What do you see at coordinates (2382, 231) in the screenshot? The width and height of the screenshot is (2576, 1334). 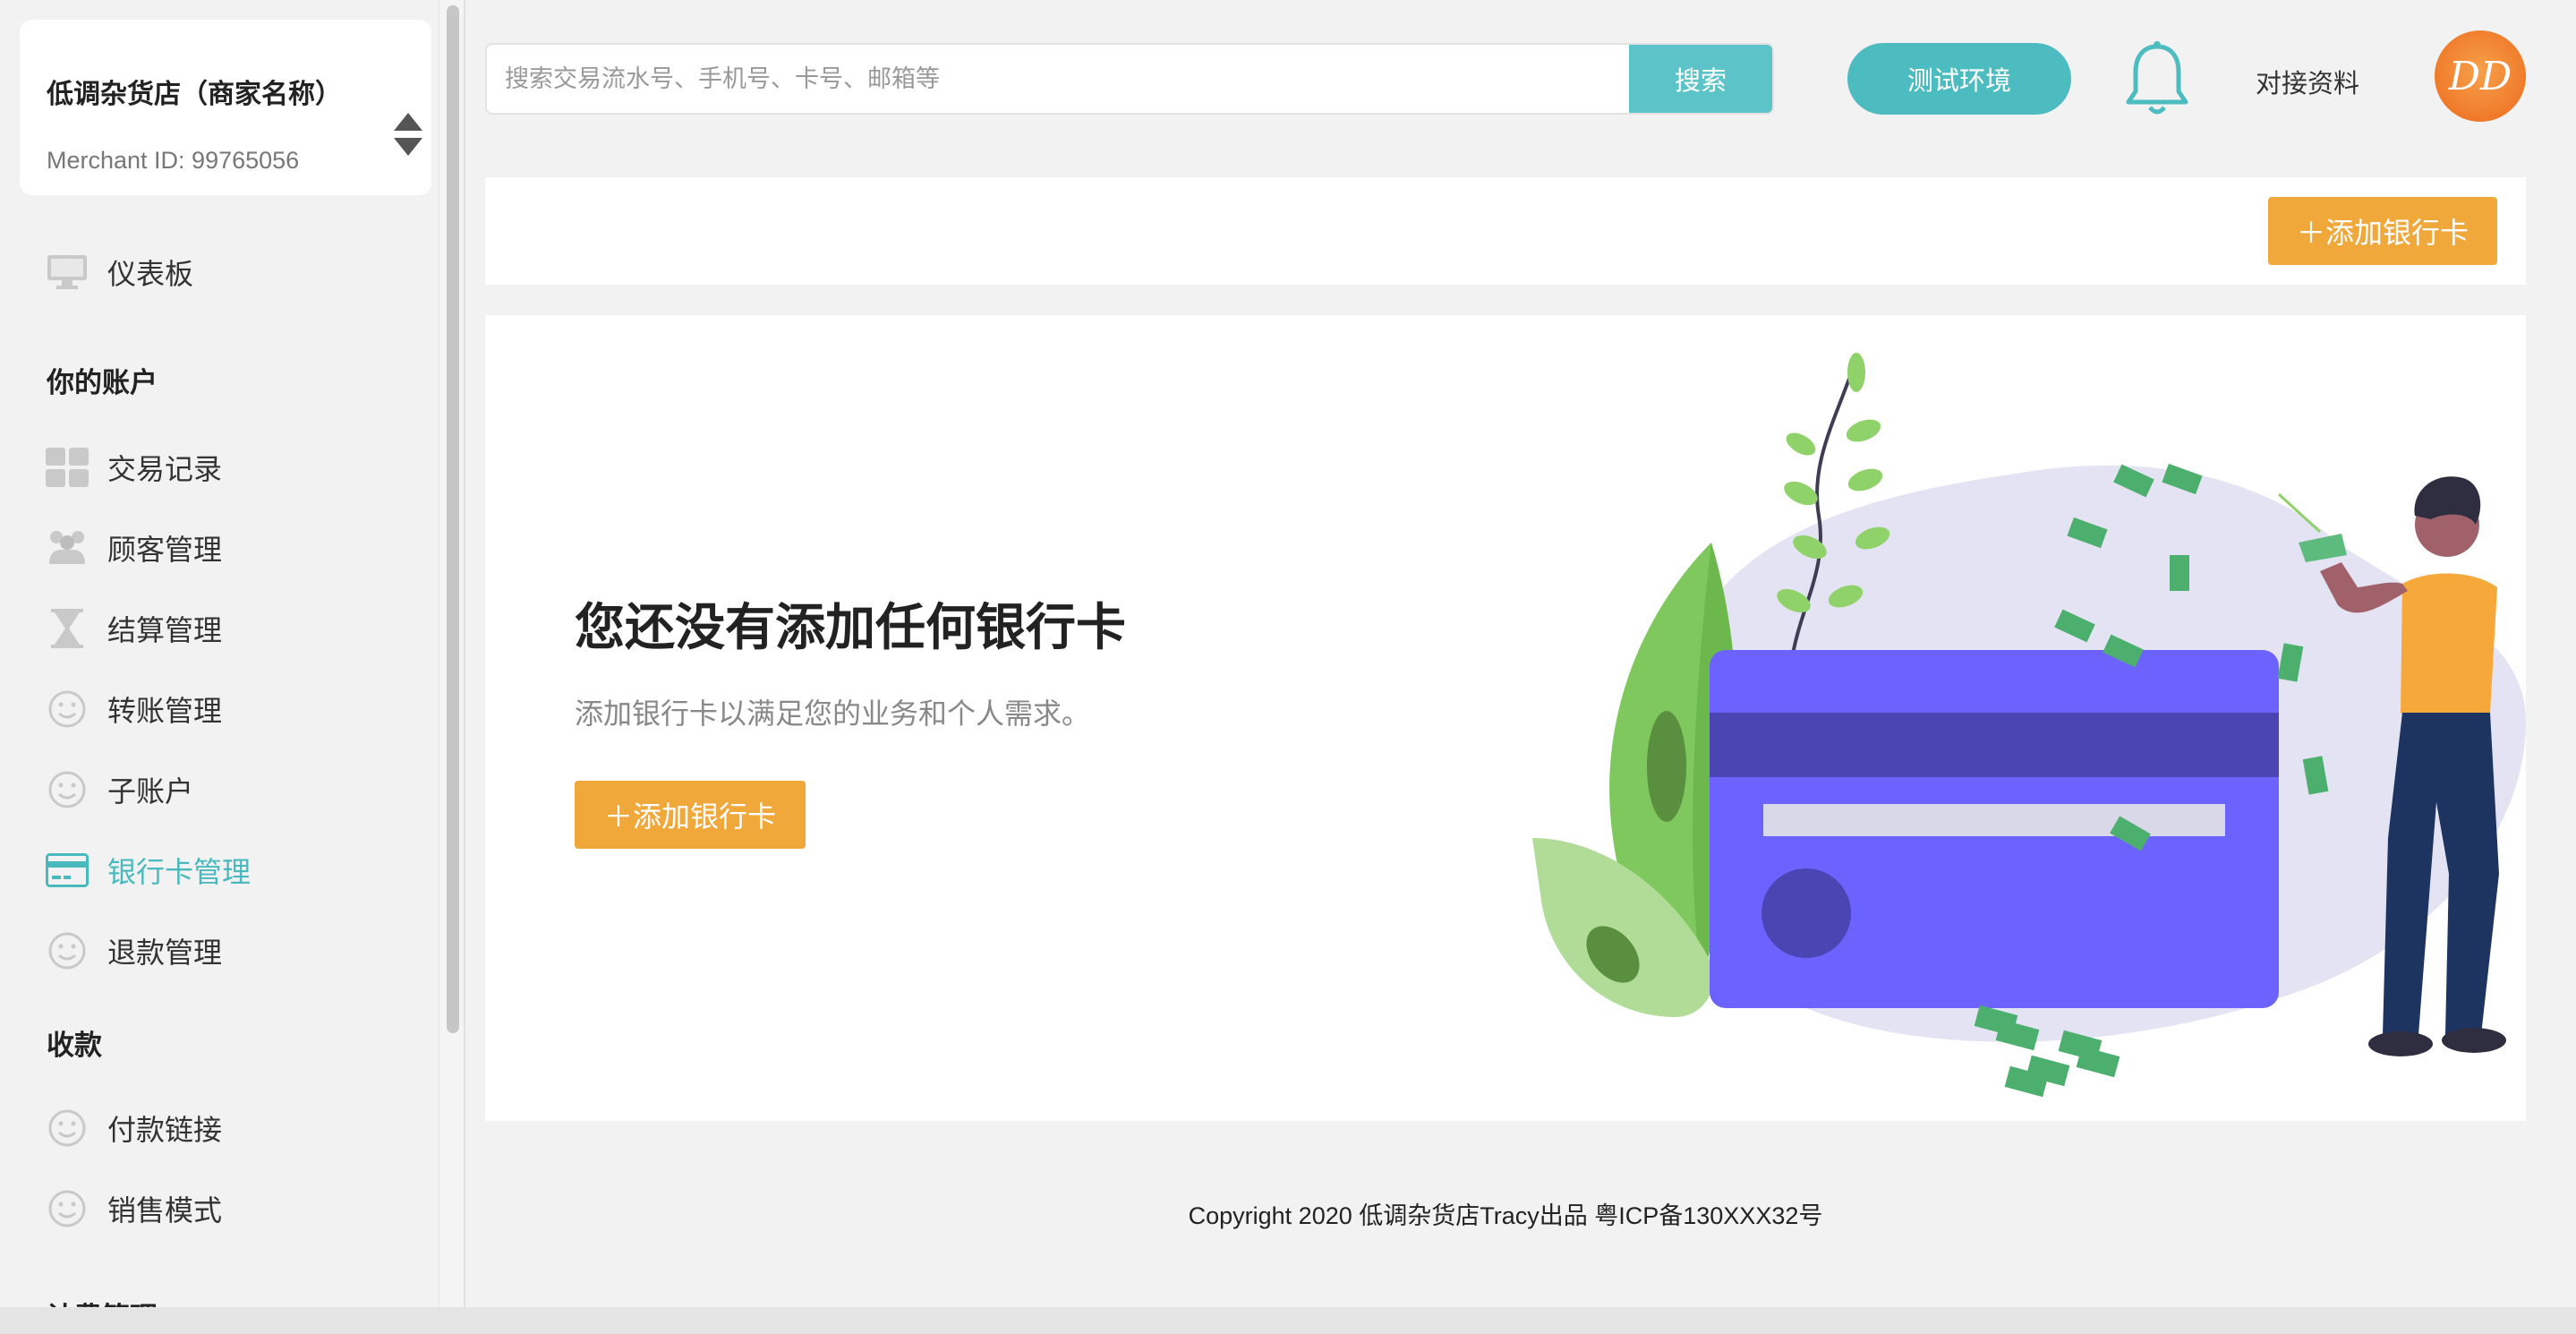 I see `add-bank-card-button: ＋添加银行卡` at bounding box center [2382, 231].